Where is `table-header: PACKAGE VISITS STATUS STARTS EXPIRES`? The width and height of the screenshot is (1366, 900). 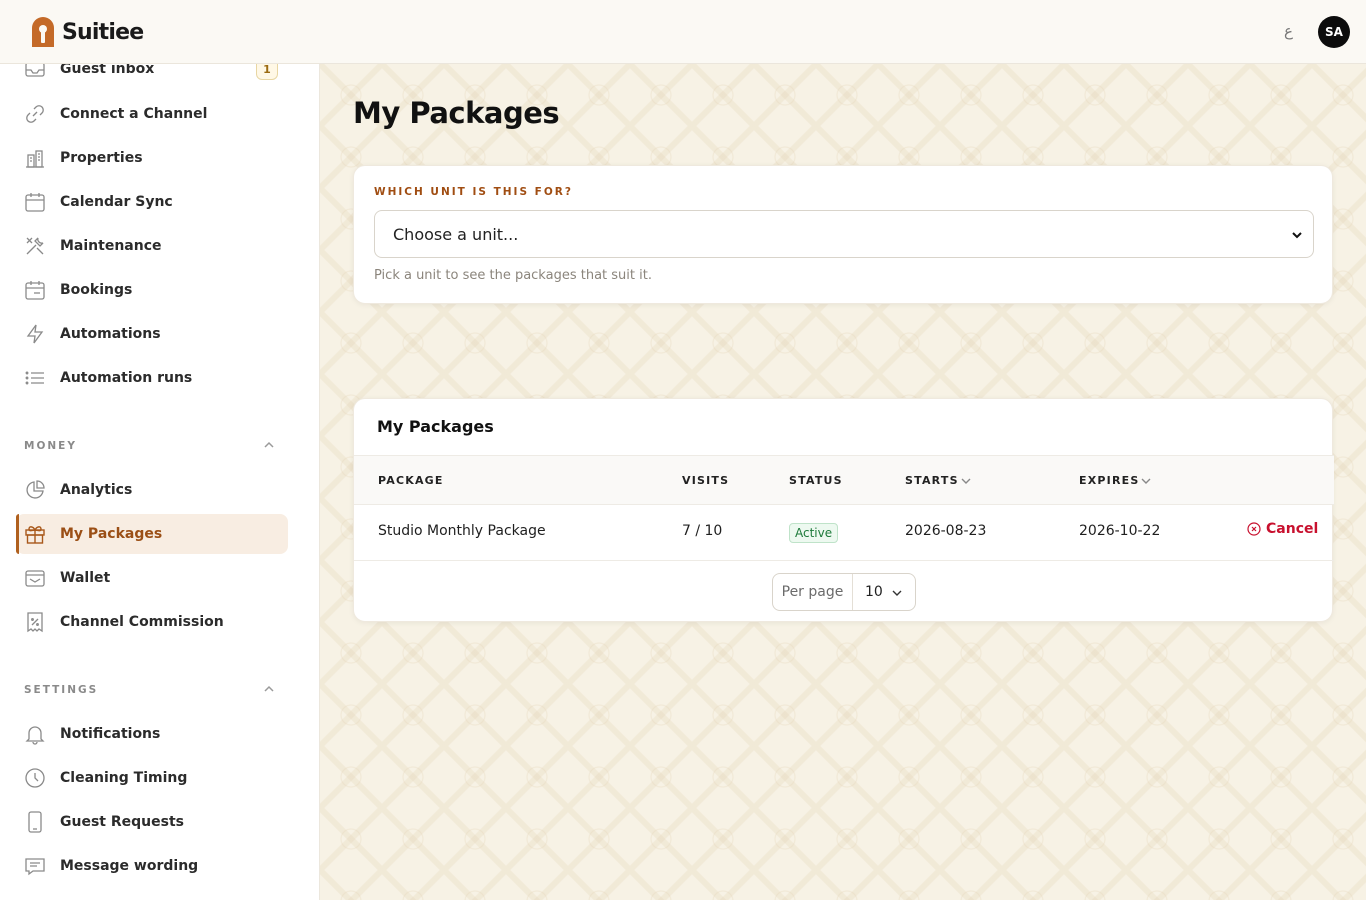 table-header: PACKAGE VISITS STATUS STARTS EXPIRES is located at coordinates (844, 480).